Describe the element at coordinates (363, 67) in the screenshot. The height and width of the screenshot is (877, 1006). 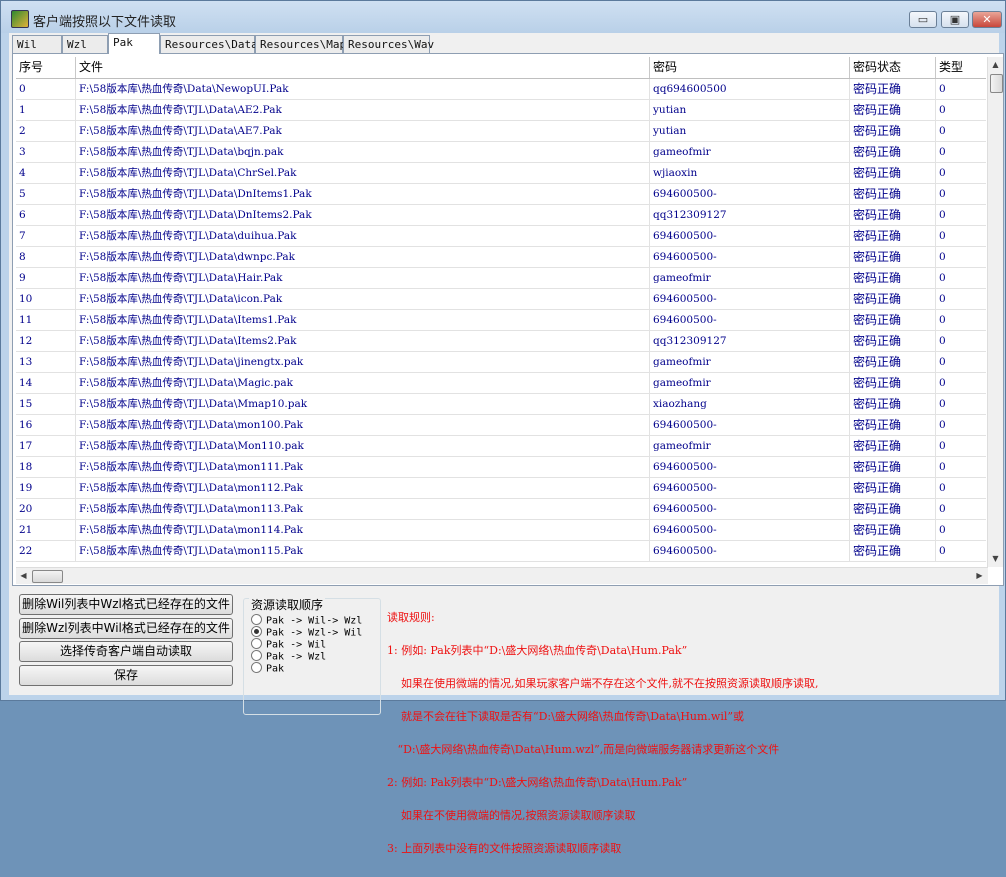
I see `column-header-file: 文件` at that location.